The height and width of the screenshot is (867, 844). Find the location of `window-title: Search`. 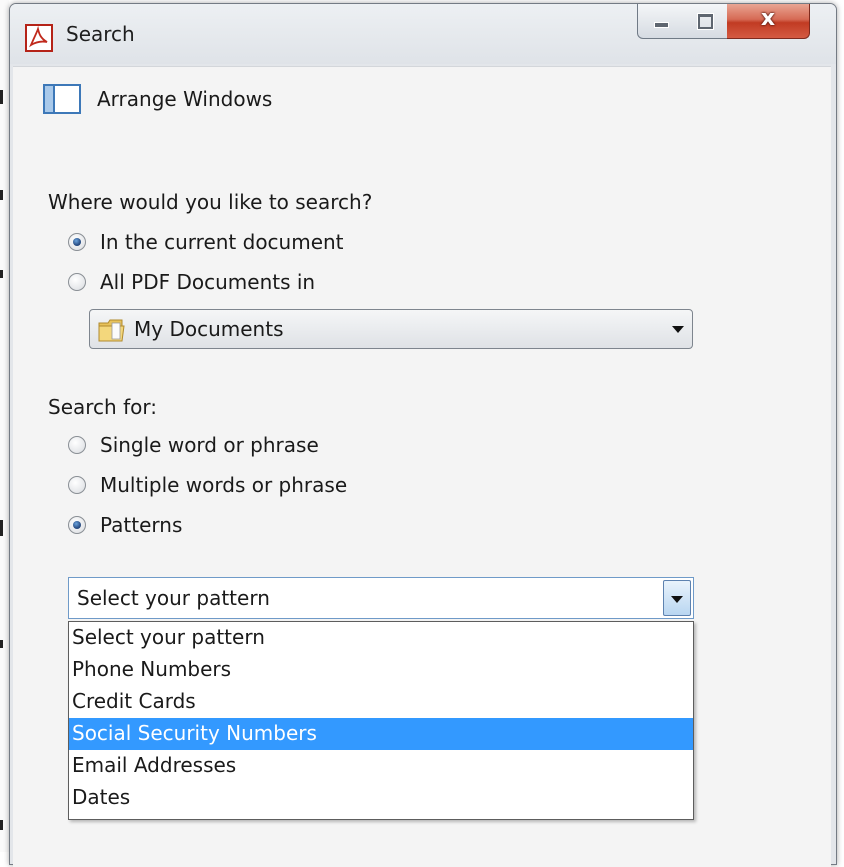

window-title: Search is located at coordinates (100, 34).